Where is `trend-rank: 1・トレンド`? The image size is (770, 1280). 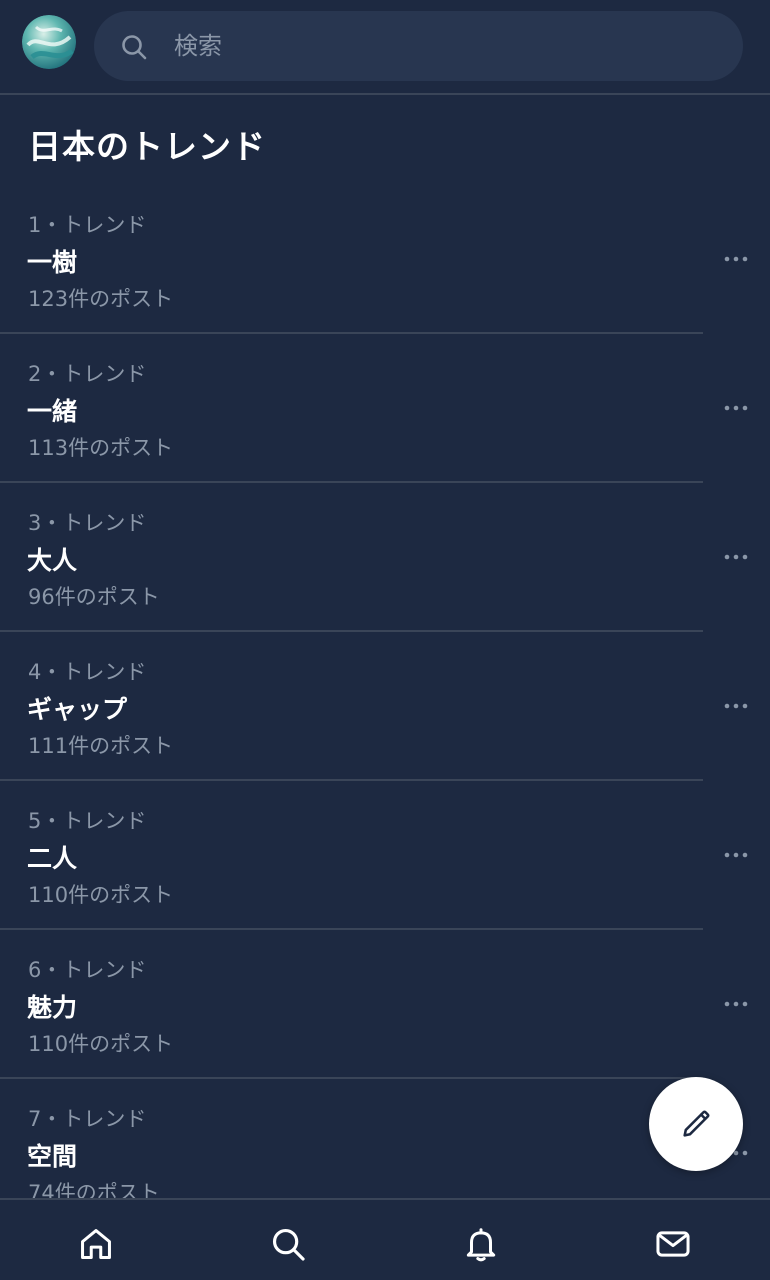
trend-rank: 1・トレンド is located at coordinates (87, 225).